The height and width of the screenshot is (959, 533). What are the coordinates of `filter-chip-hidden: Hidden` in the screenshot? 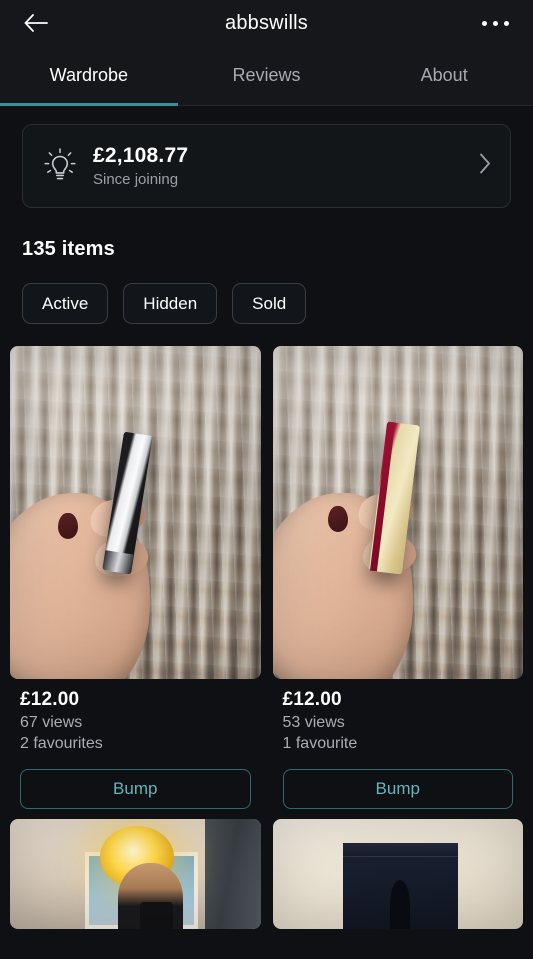 It's located at (170, 303).